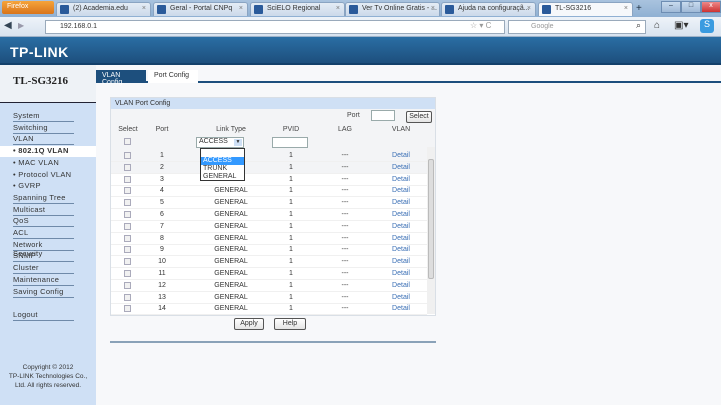  Describe the element at coordinates (162, 262) in the screenshot. I see `port-cell: 10` at that location.